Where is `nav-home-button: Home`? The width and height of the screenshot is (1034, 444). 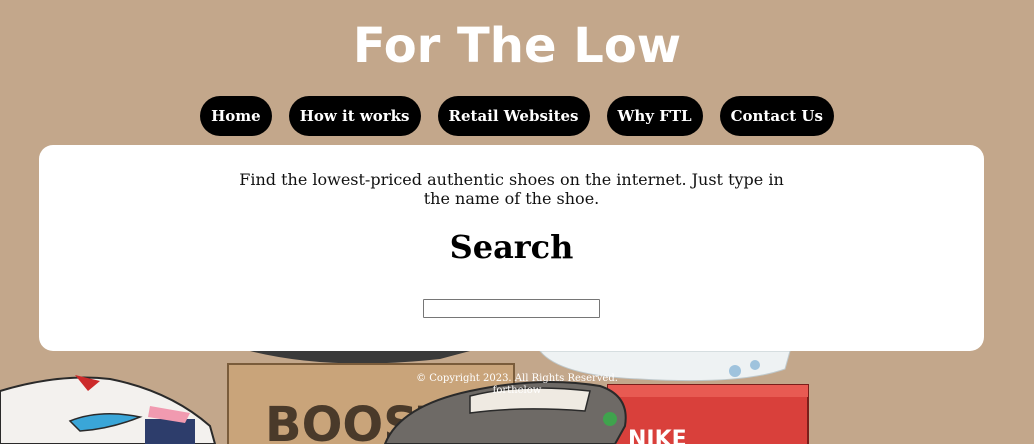 nav-home-button: Home is located at coordinates (236, 116).